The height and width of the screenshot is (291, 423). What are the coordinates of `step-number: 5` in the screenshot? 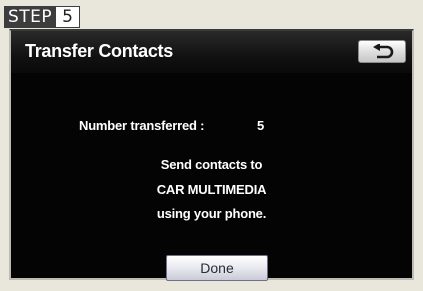 It's located at (68, 17).